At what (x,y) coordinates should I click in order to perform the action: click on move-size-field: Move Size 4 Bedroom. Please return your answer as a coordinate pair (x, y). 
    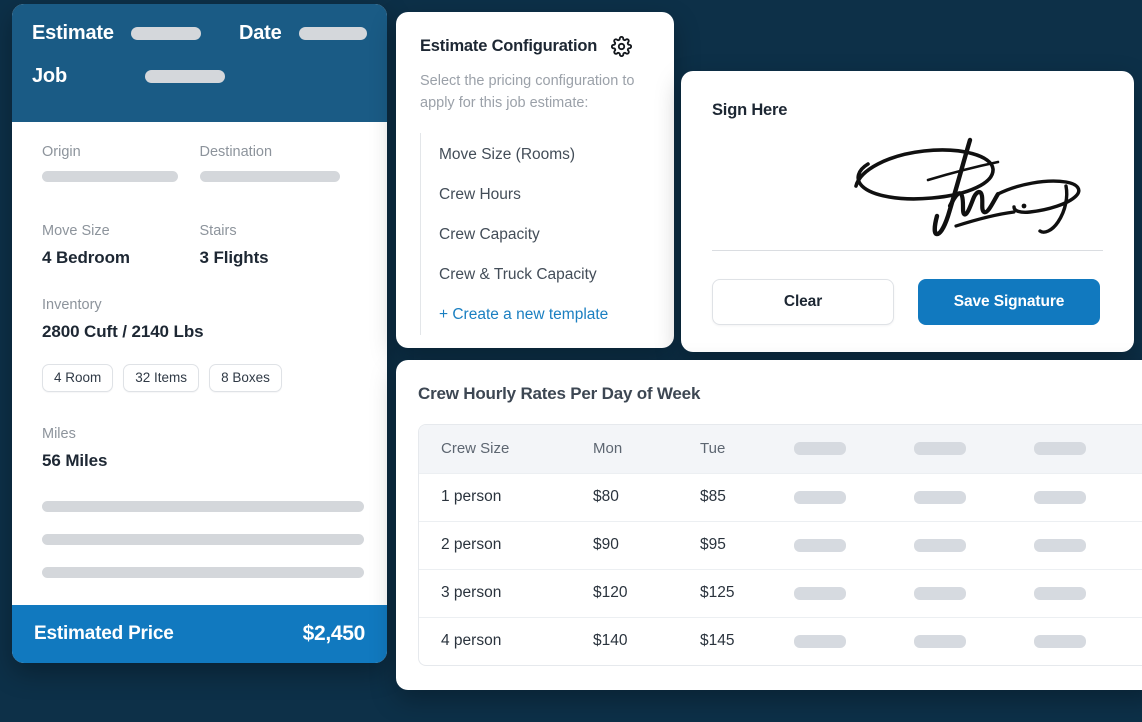
    Looking at the image, I should click on (121, 245).